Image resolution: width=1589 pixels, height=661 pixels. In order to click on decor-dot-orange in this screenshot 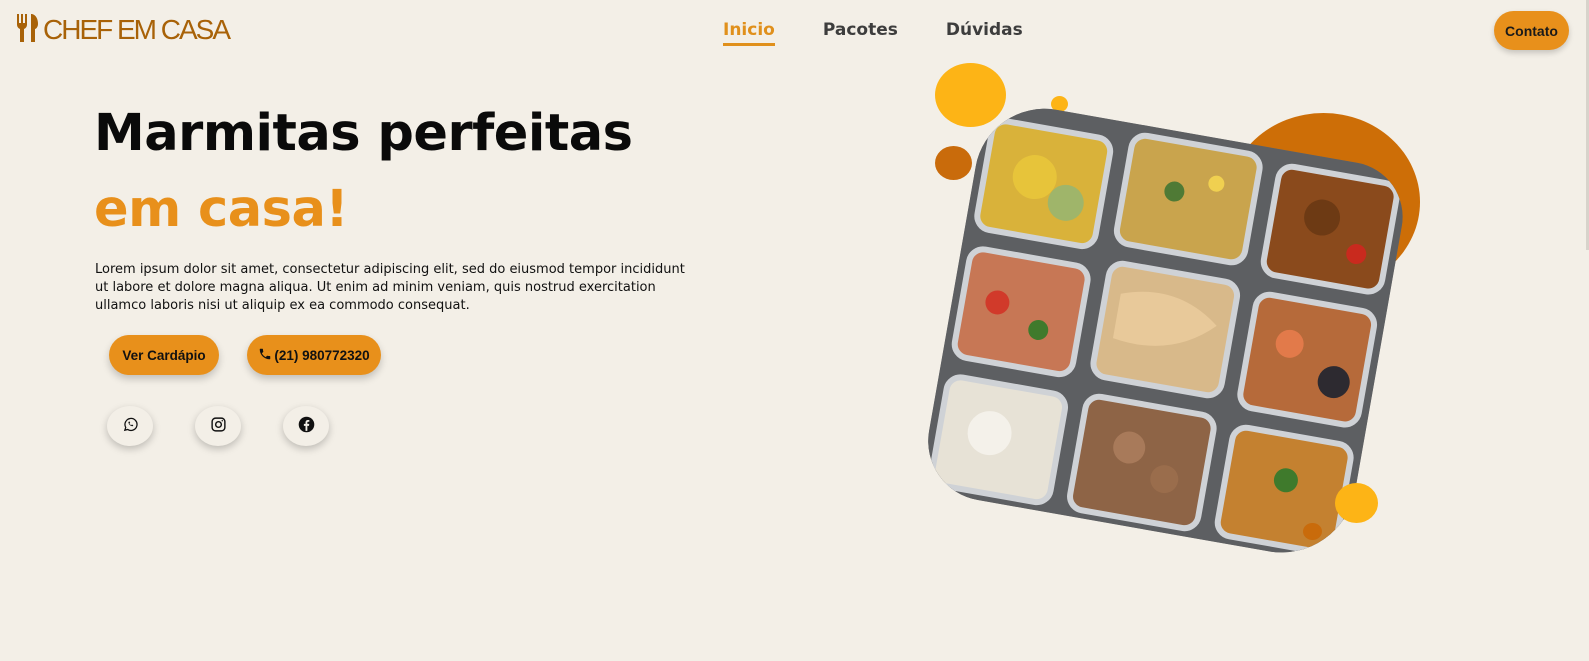, I will do `click(953, 163)`.